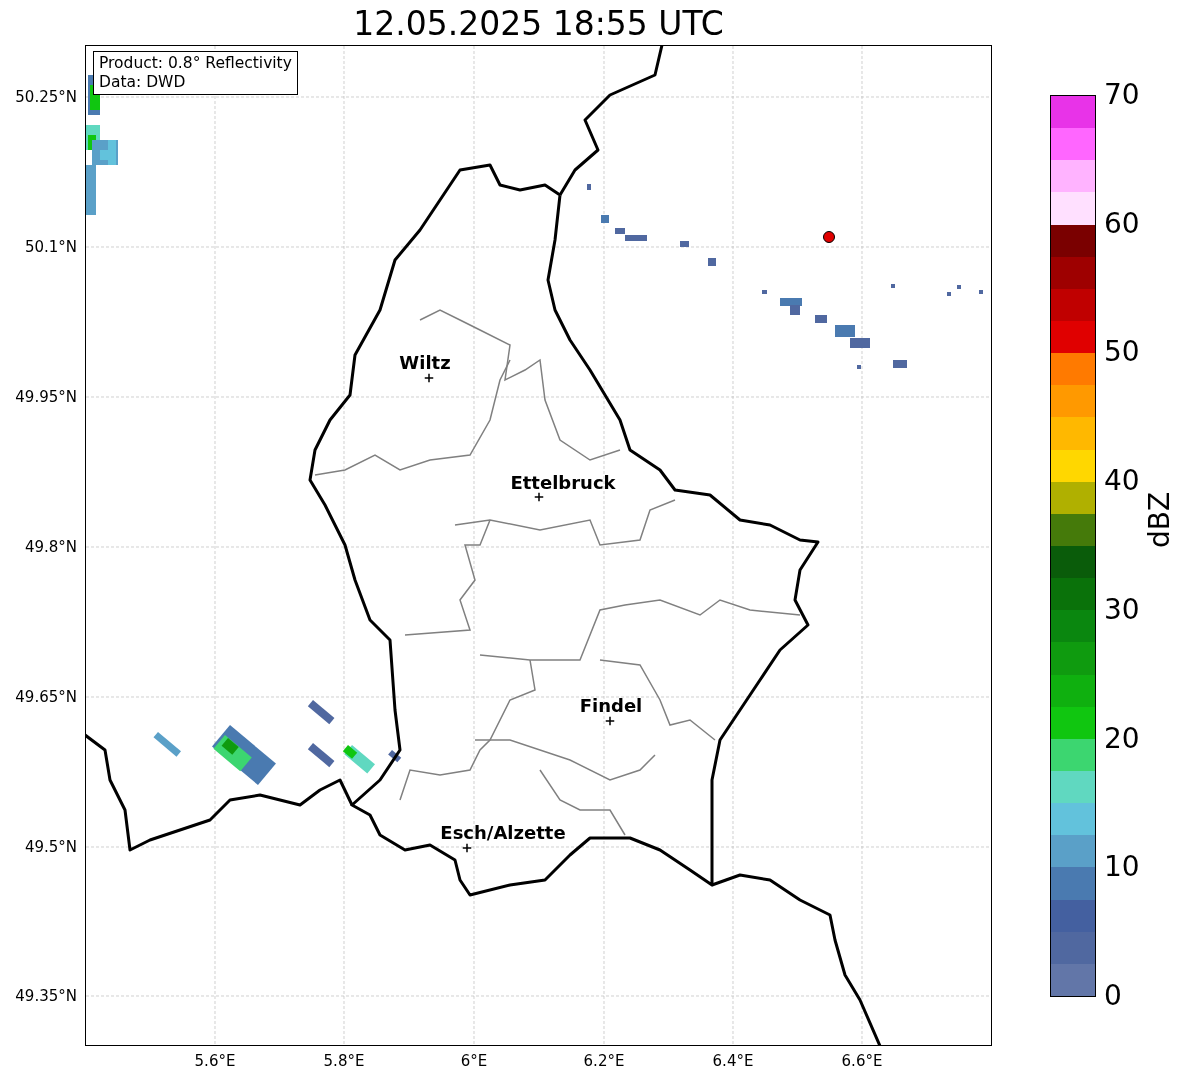  Describe the element at coordinates (215, 1061) in the screenshot. I see `longitude-label: 5.6°E` at that location.